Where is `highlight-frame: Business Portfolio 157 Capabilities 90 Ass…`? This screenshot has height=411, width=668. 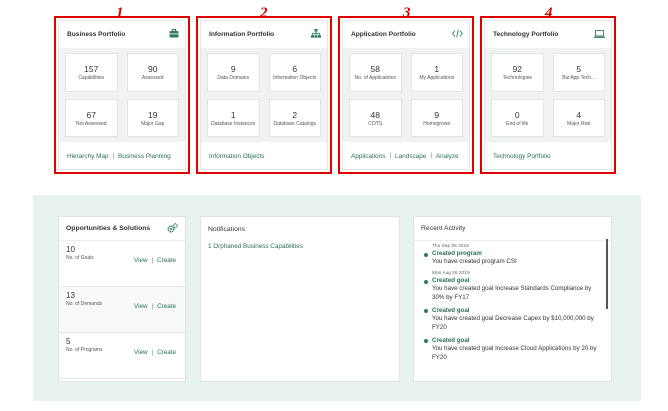 highlight-frame: Business Portfolio 157 Capabilities 90 Ass… is located at coordinates (122, 95).